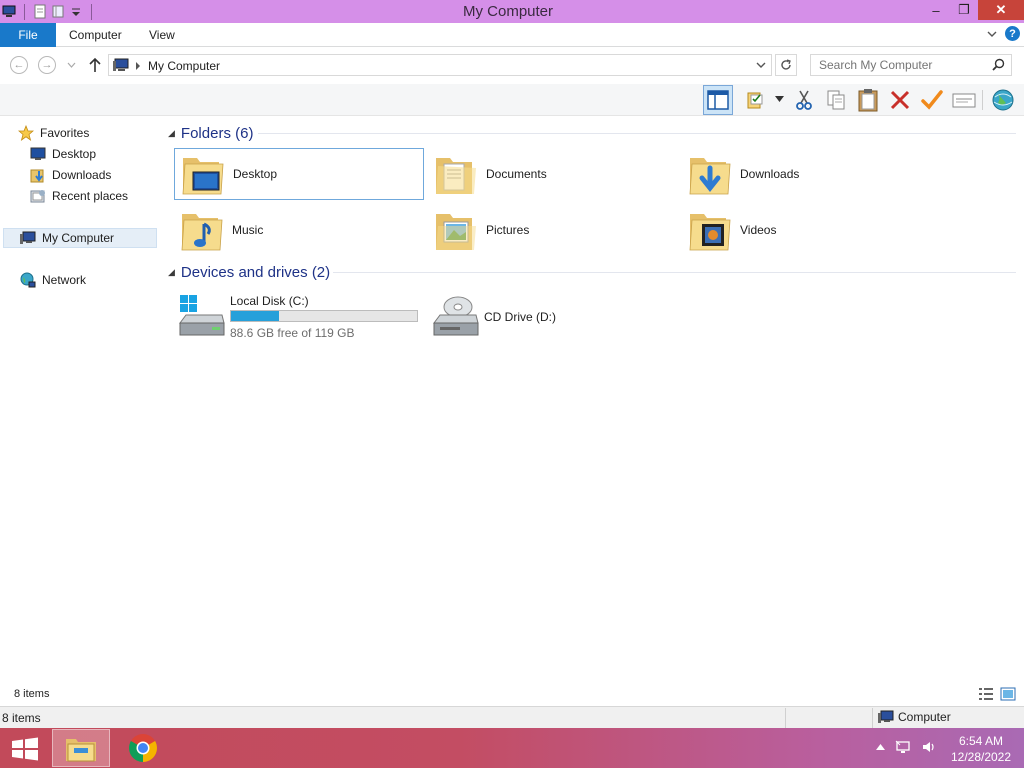 This screenshot has height=768, width=1024. I want to click on address-bar: My Computer, so click(440, 65).